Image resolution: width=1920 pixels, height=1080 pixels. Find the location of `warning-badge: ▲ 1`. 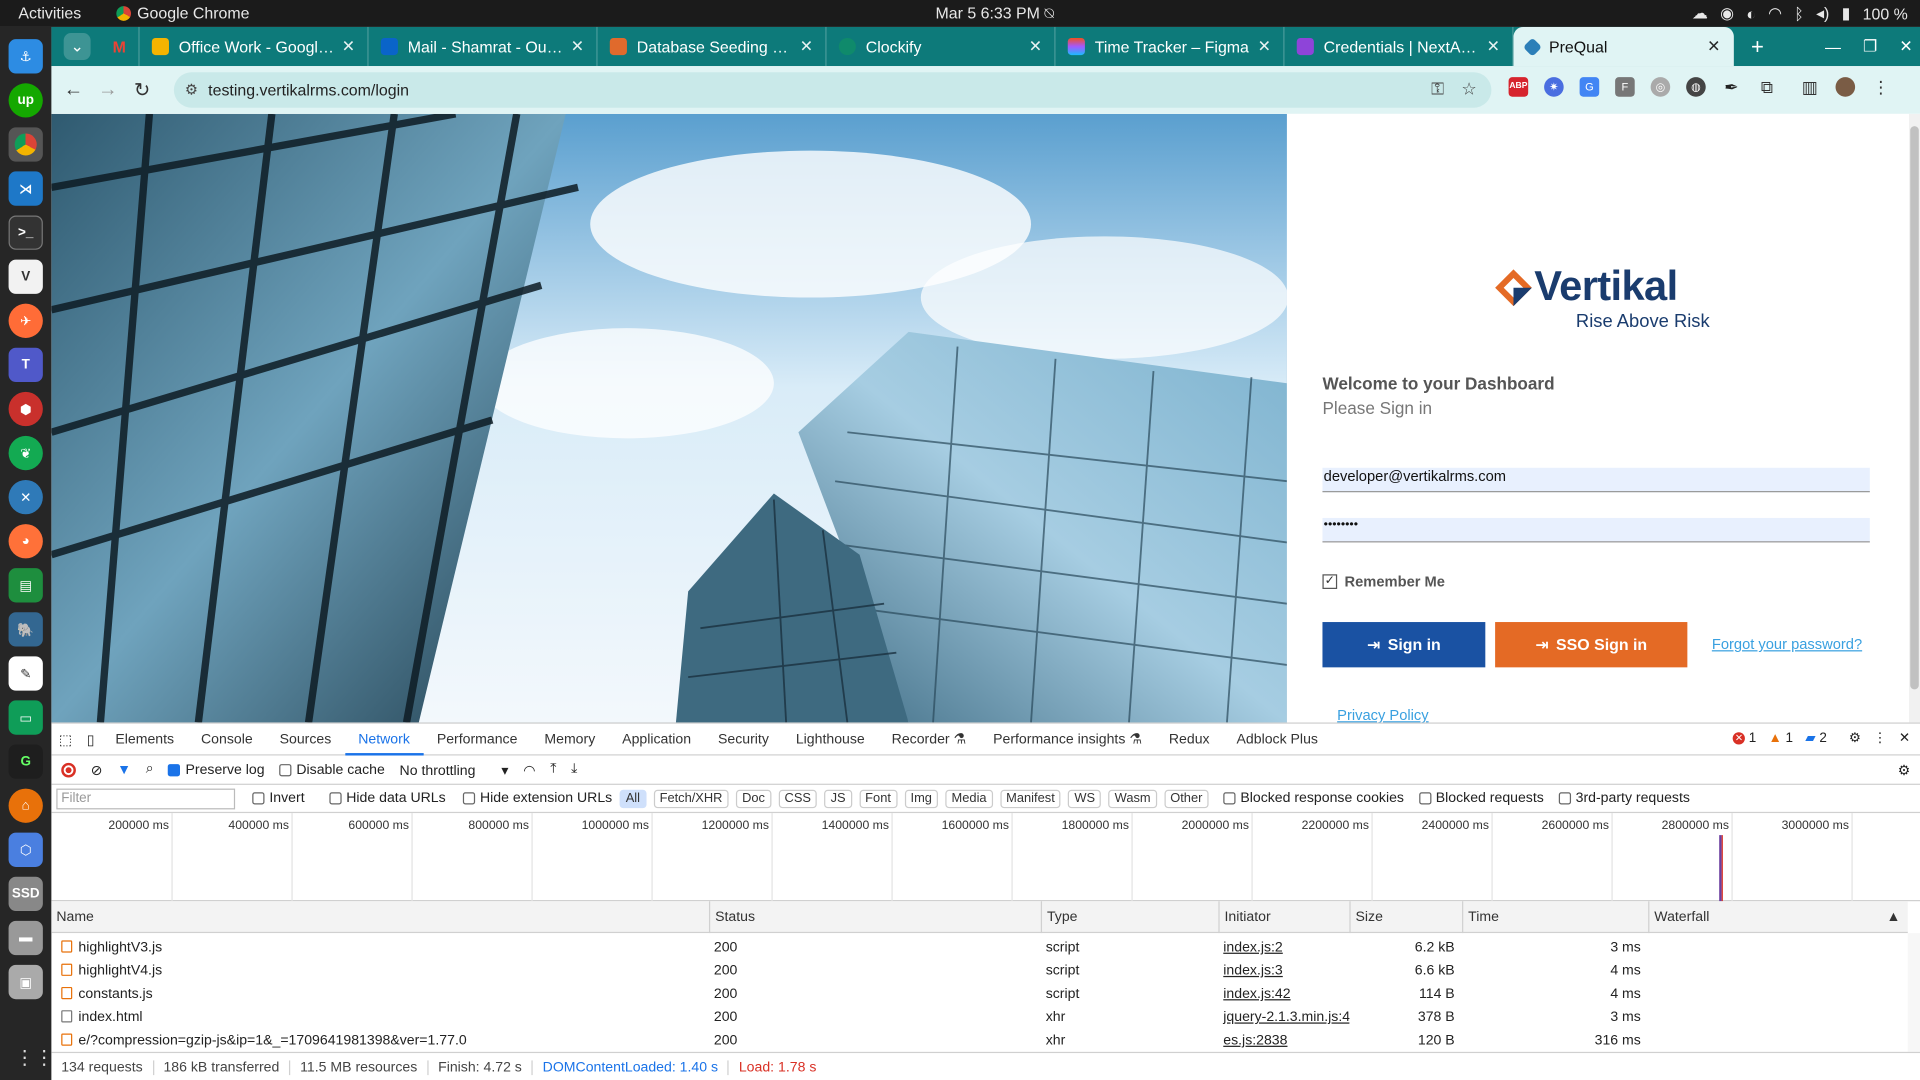

warning-badge: ▲ 1 is located at coordinates (1781, 737).